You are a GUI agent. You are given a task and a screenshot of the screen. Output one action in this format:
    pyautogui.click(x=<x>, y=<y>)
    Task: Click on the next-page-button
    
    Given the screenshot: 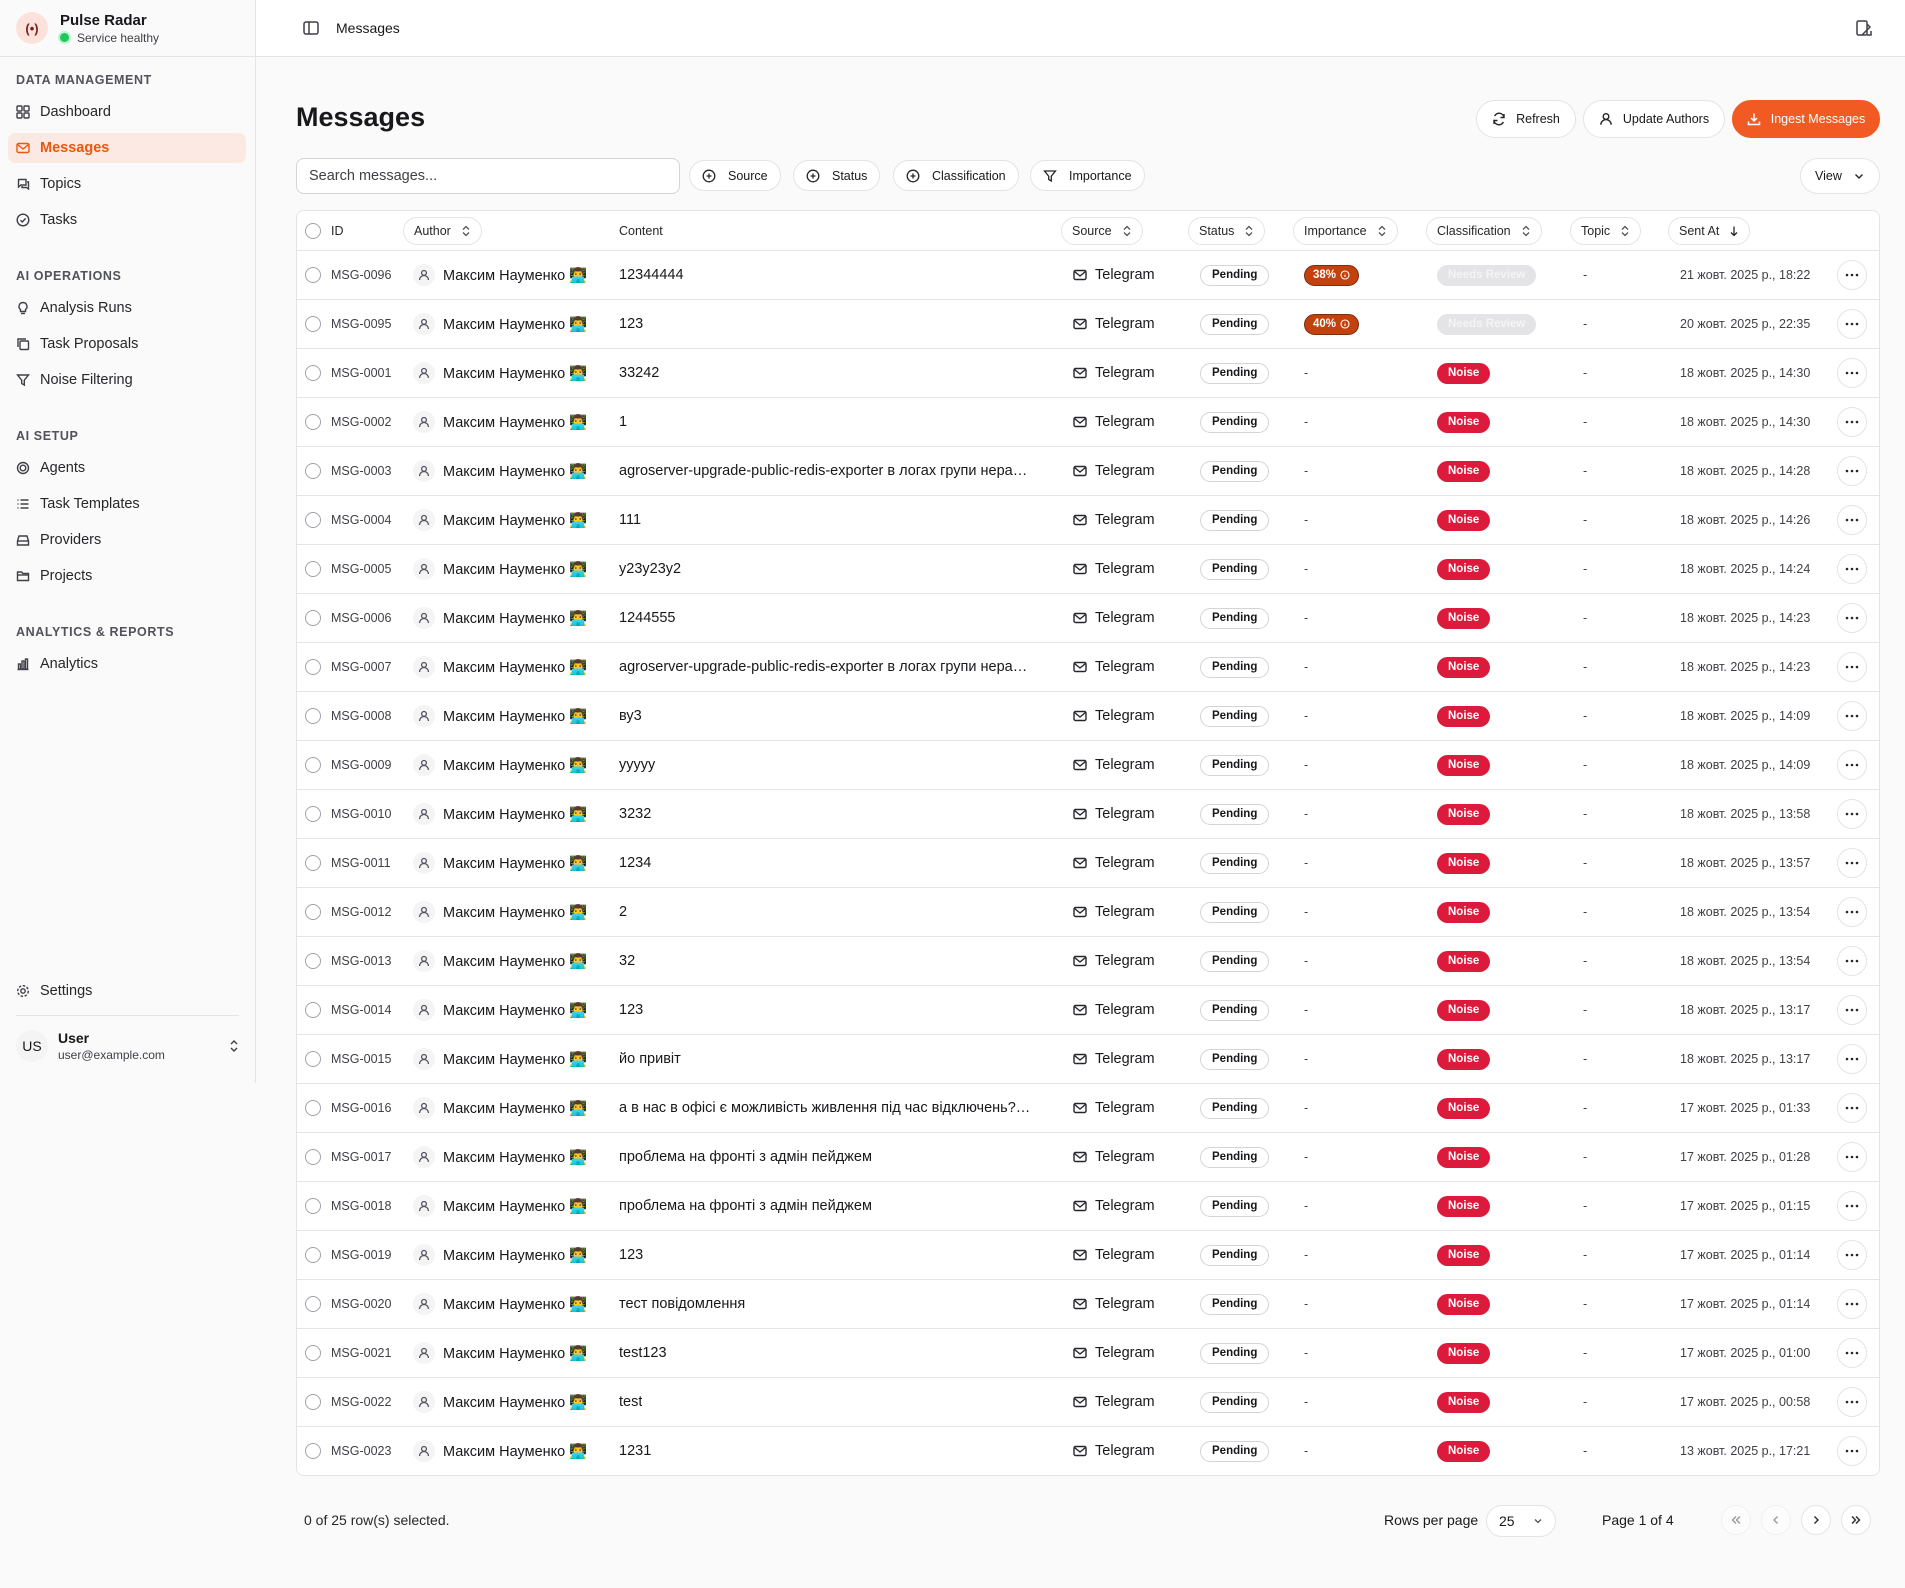 What is the action you would take?
    pyautogui.click(x=1816, y=1520)
    